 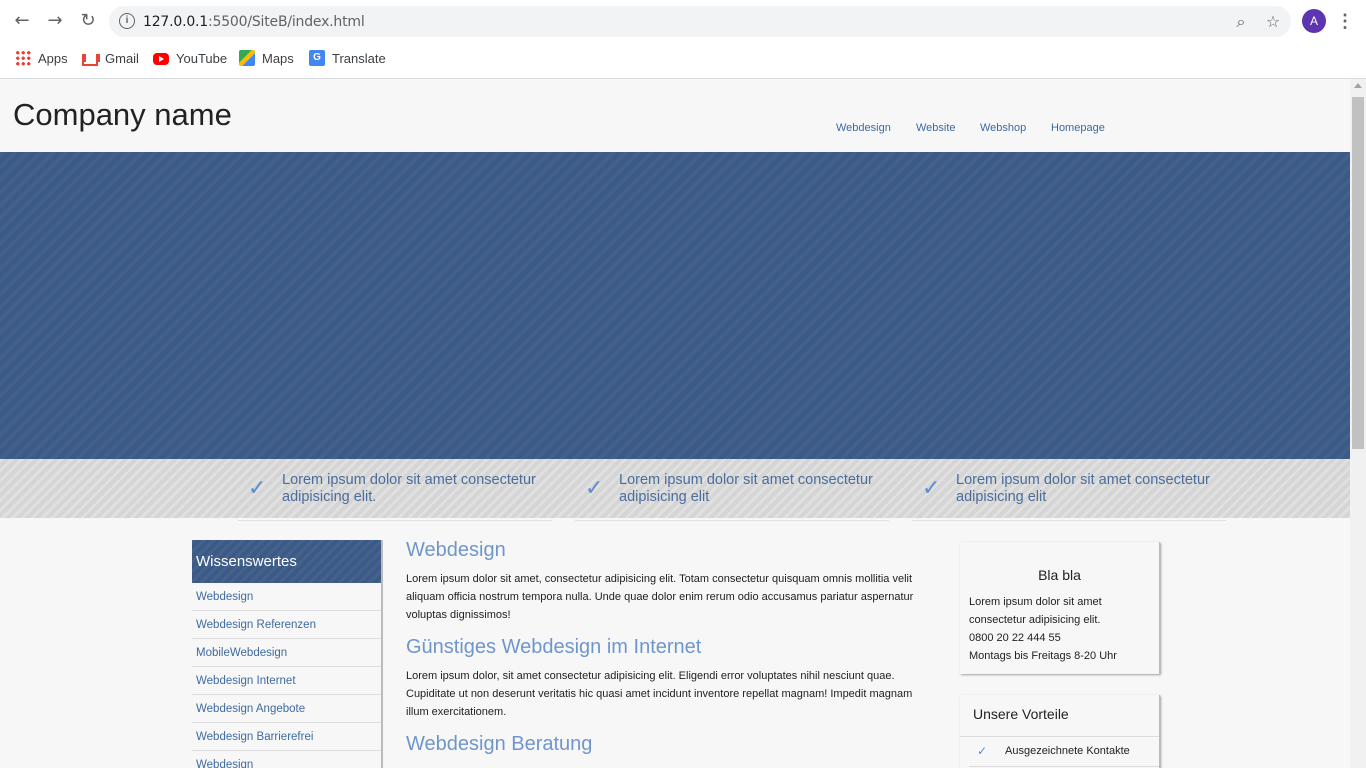 I want to click on reload-icon: ↻, so click(x=88, y=21).